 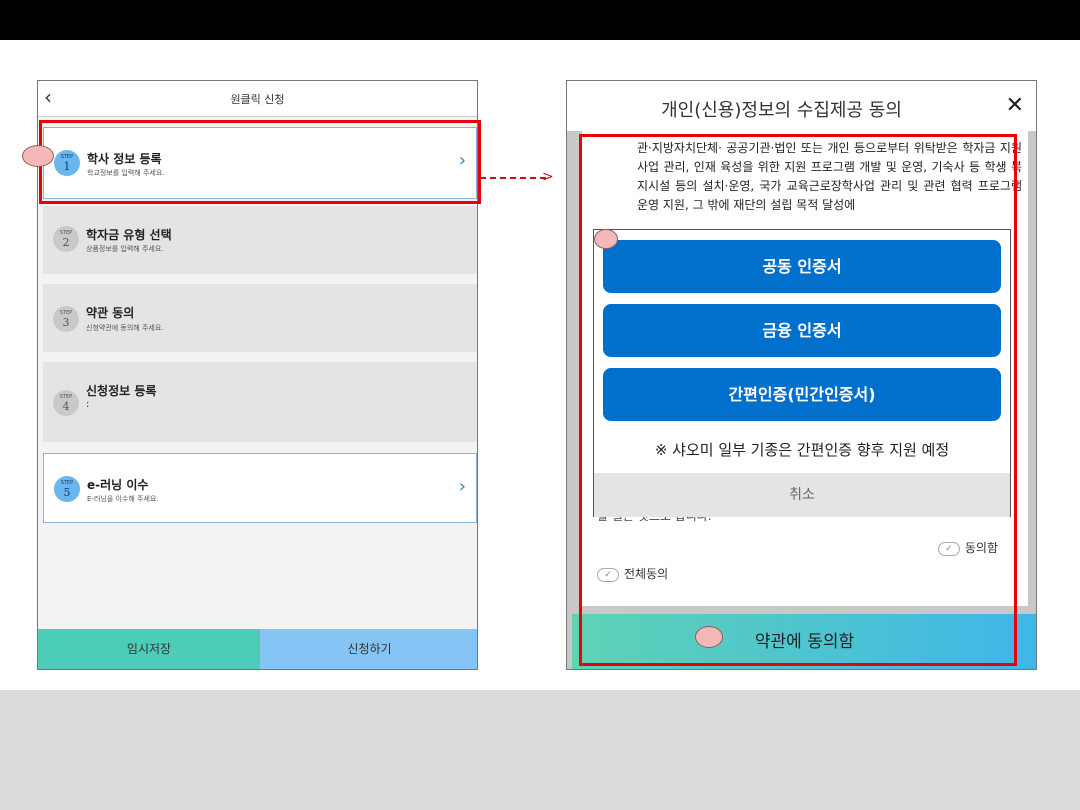 What do you see at coordinates (260, 488) in the screenshot?
I see `step-item-5: STEP 5 e-러닝 이수 E-러닝을 이수해 주세요. ›` at bounding box center [260, 488].